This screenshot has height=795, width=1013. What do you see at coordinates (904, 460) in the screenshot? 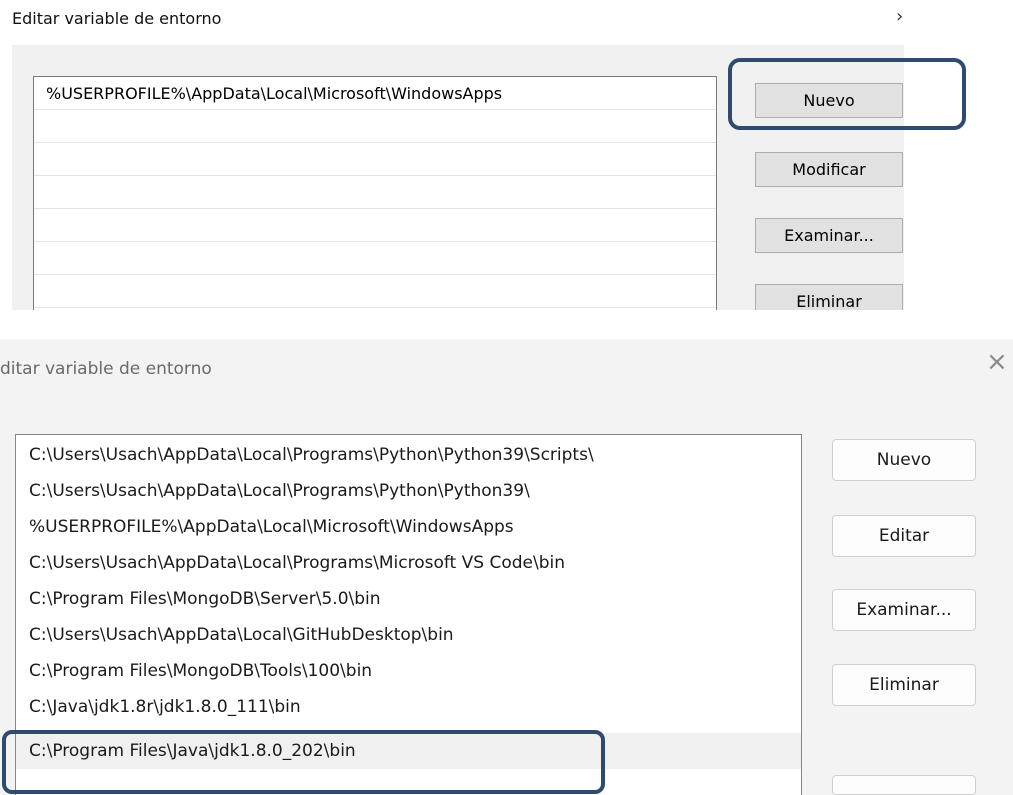
I see `new-button: Nuevo` at bounding box center [904, 460].